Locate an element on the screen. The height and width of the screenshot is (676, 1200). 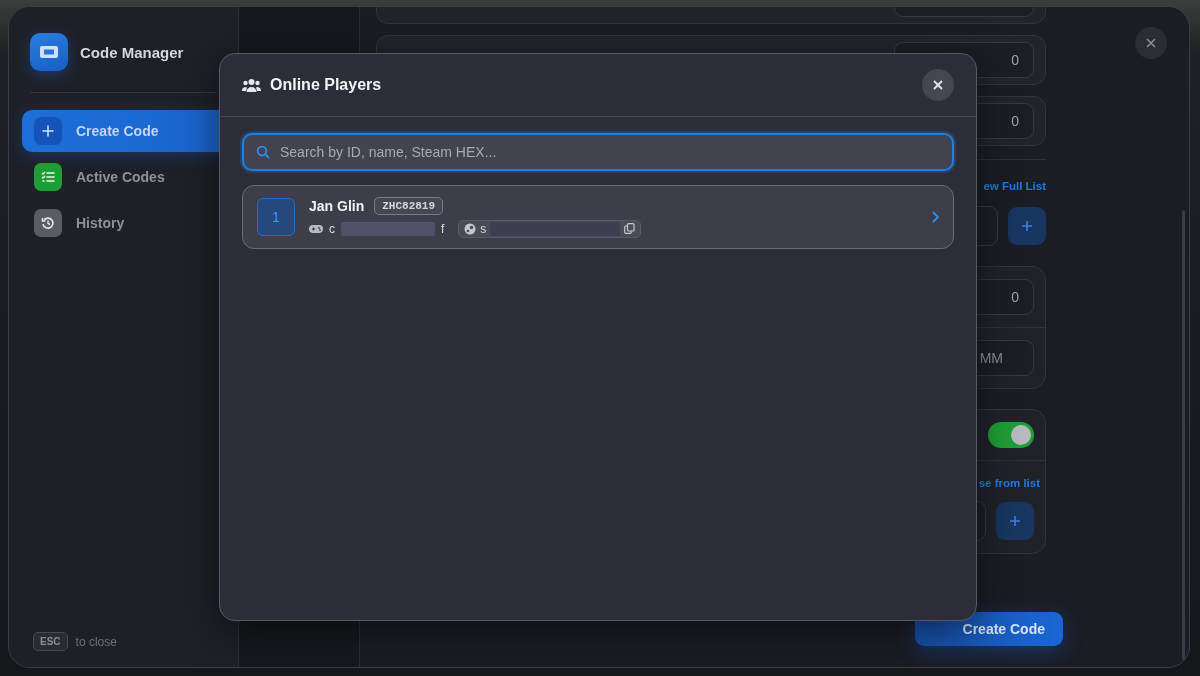
player-row: 1 Jan Glin ZHC82819 c f s is located at coordinates (598, 217).